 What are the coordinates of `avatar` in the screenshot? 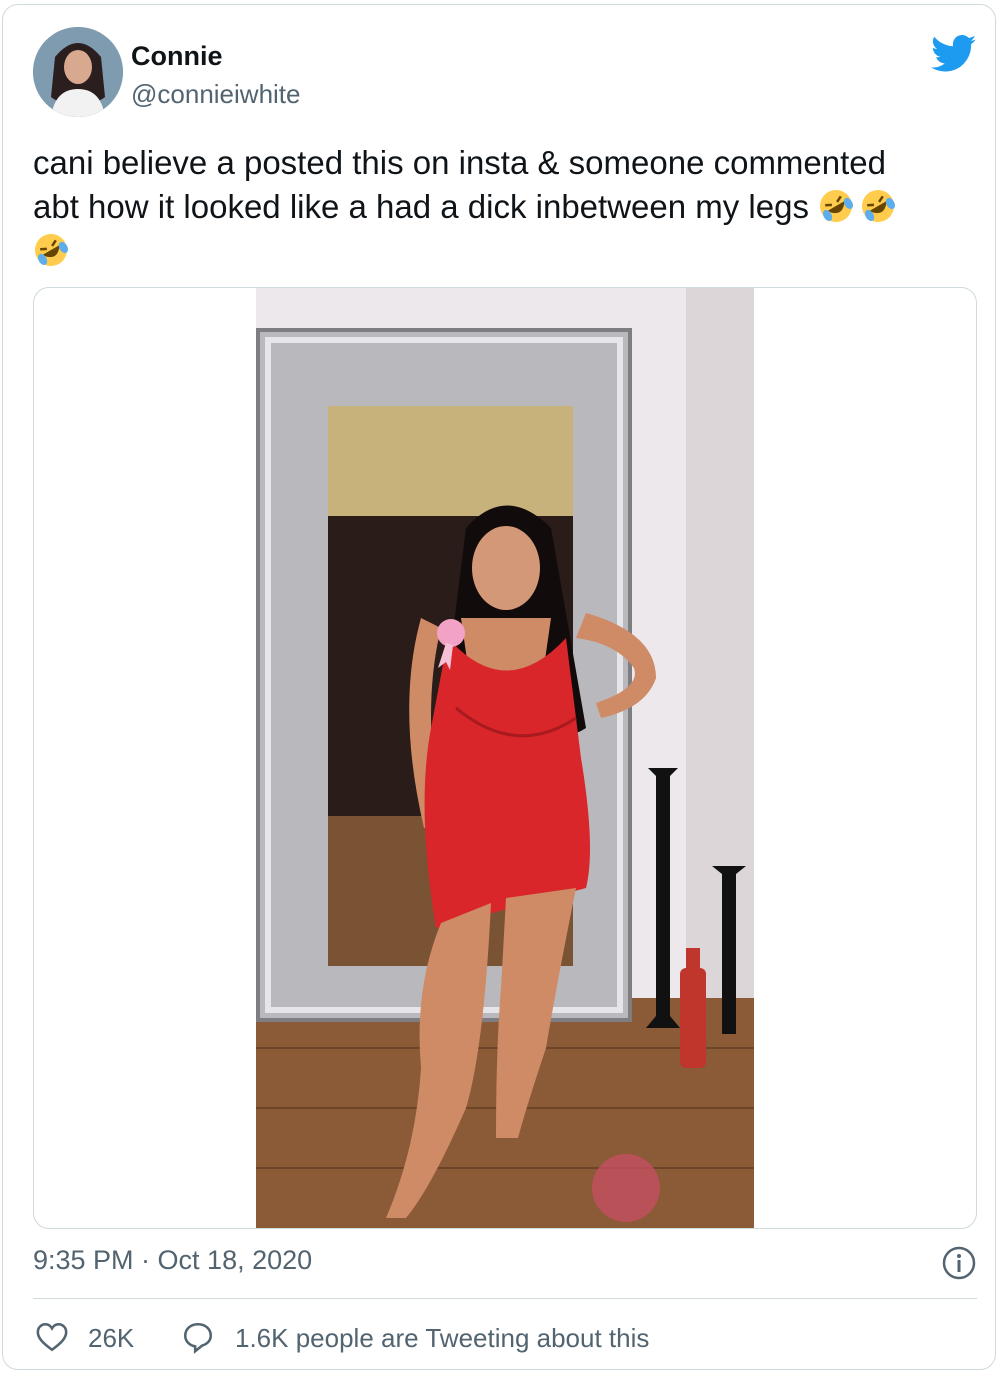 It's located at (78, 72).